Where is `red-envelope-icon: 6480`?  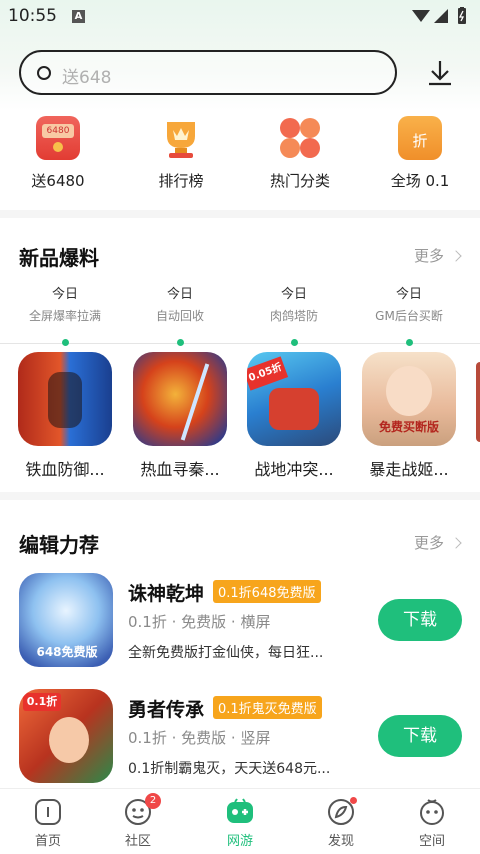 red-envelope-icon: 6480 is located at coordinates (58, 138).